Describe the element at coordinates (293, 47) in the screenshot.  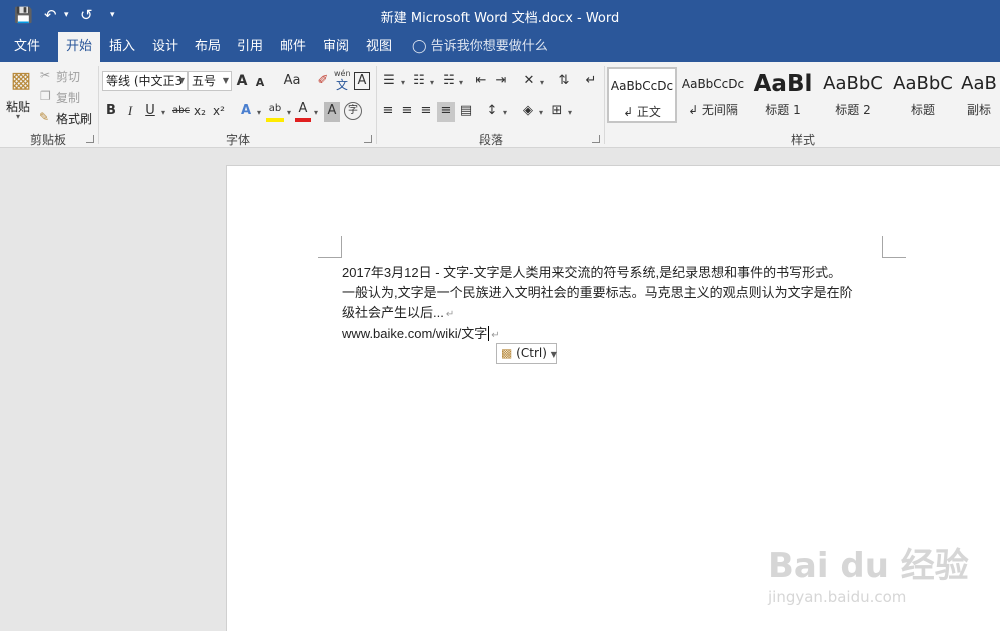
I see `tab-mailings: 邮件` at that location.